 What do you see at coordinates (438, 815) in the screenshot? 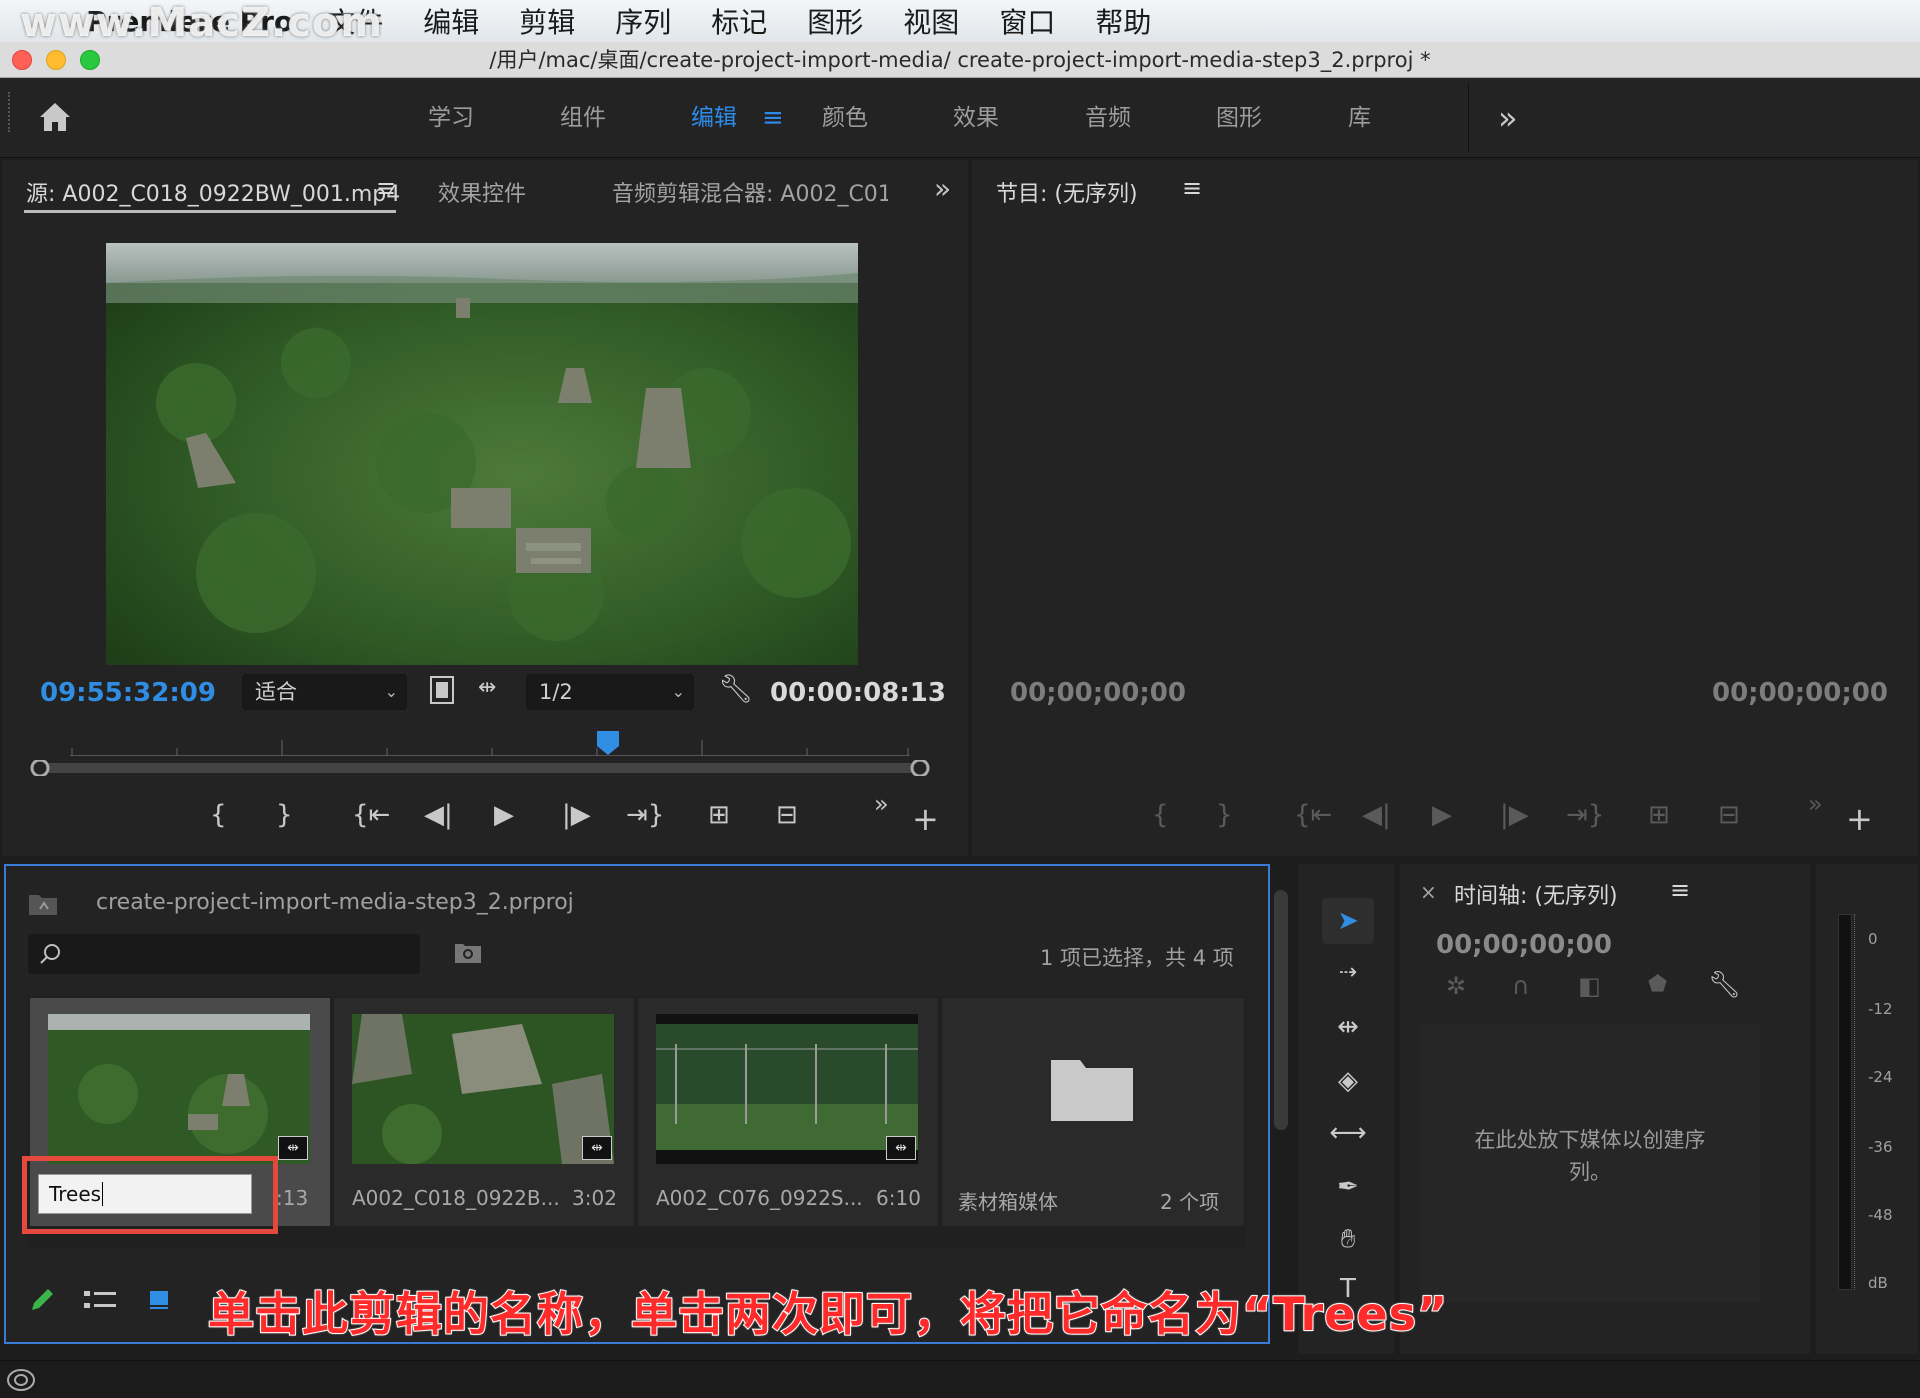
I see `step-back-icon: ◀︎|` at bounding box center [438, 815].